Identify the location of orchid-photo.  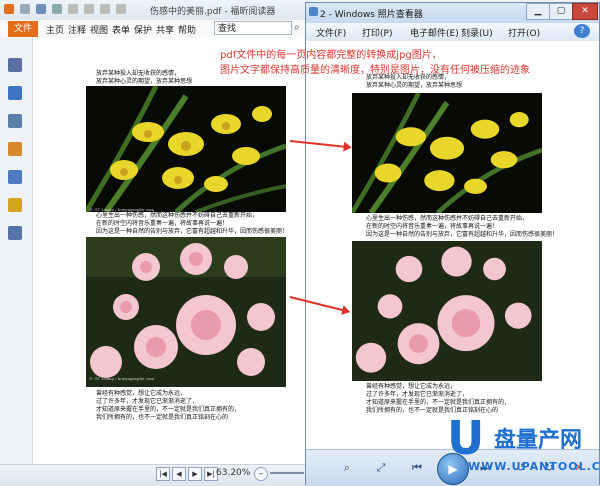
(186, 149).